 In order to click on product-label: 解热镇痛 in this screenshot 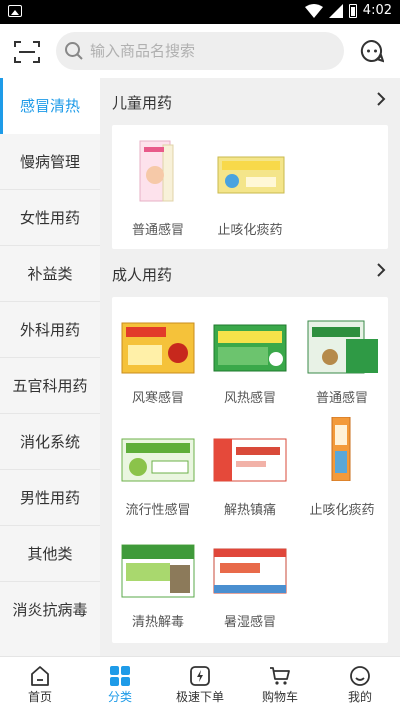, I will do `click(249, 510)`.